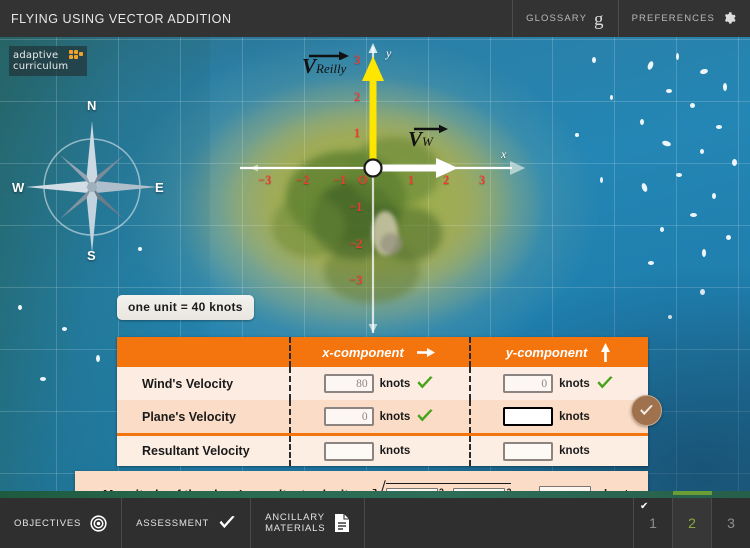 This screenshot has height=548, width=750. Describe the element at coordinates (41, 66) in the screenshot. I see `logo-line-2: curriculum` at that location.